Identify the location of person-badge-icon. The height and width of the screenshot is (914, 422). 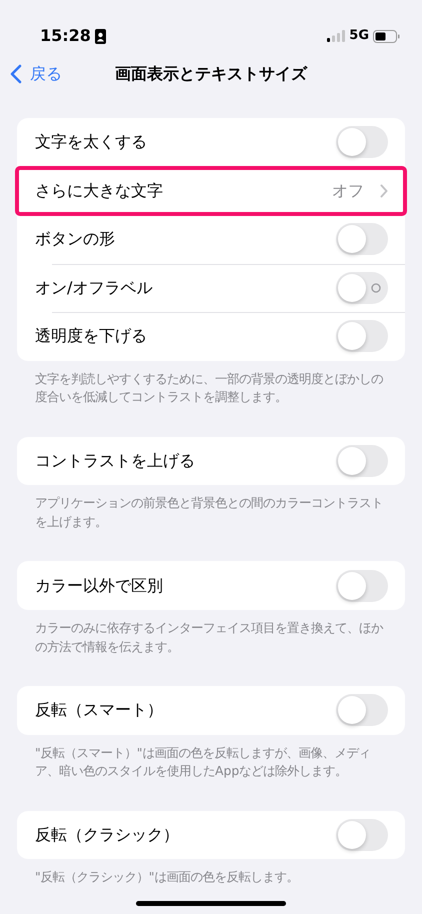
(100, 36).